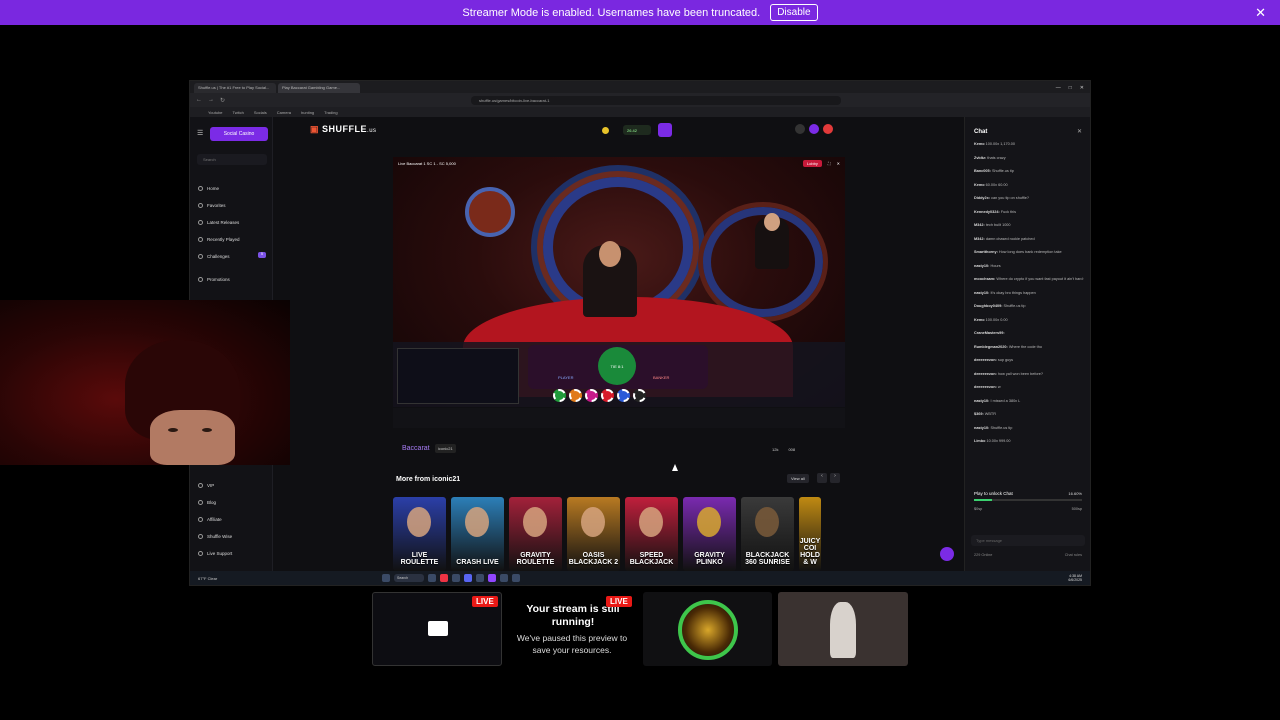 Image resolution: width=1280 pixels, height=720 pixels. I want to click on chat-input: Type message, so click(1028, 540).